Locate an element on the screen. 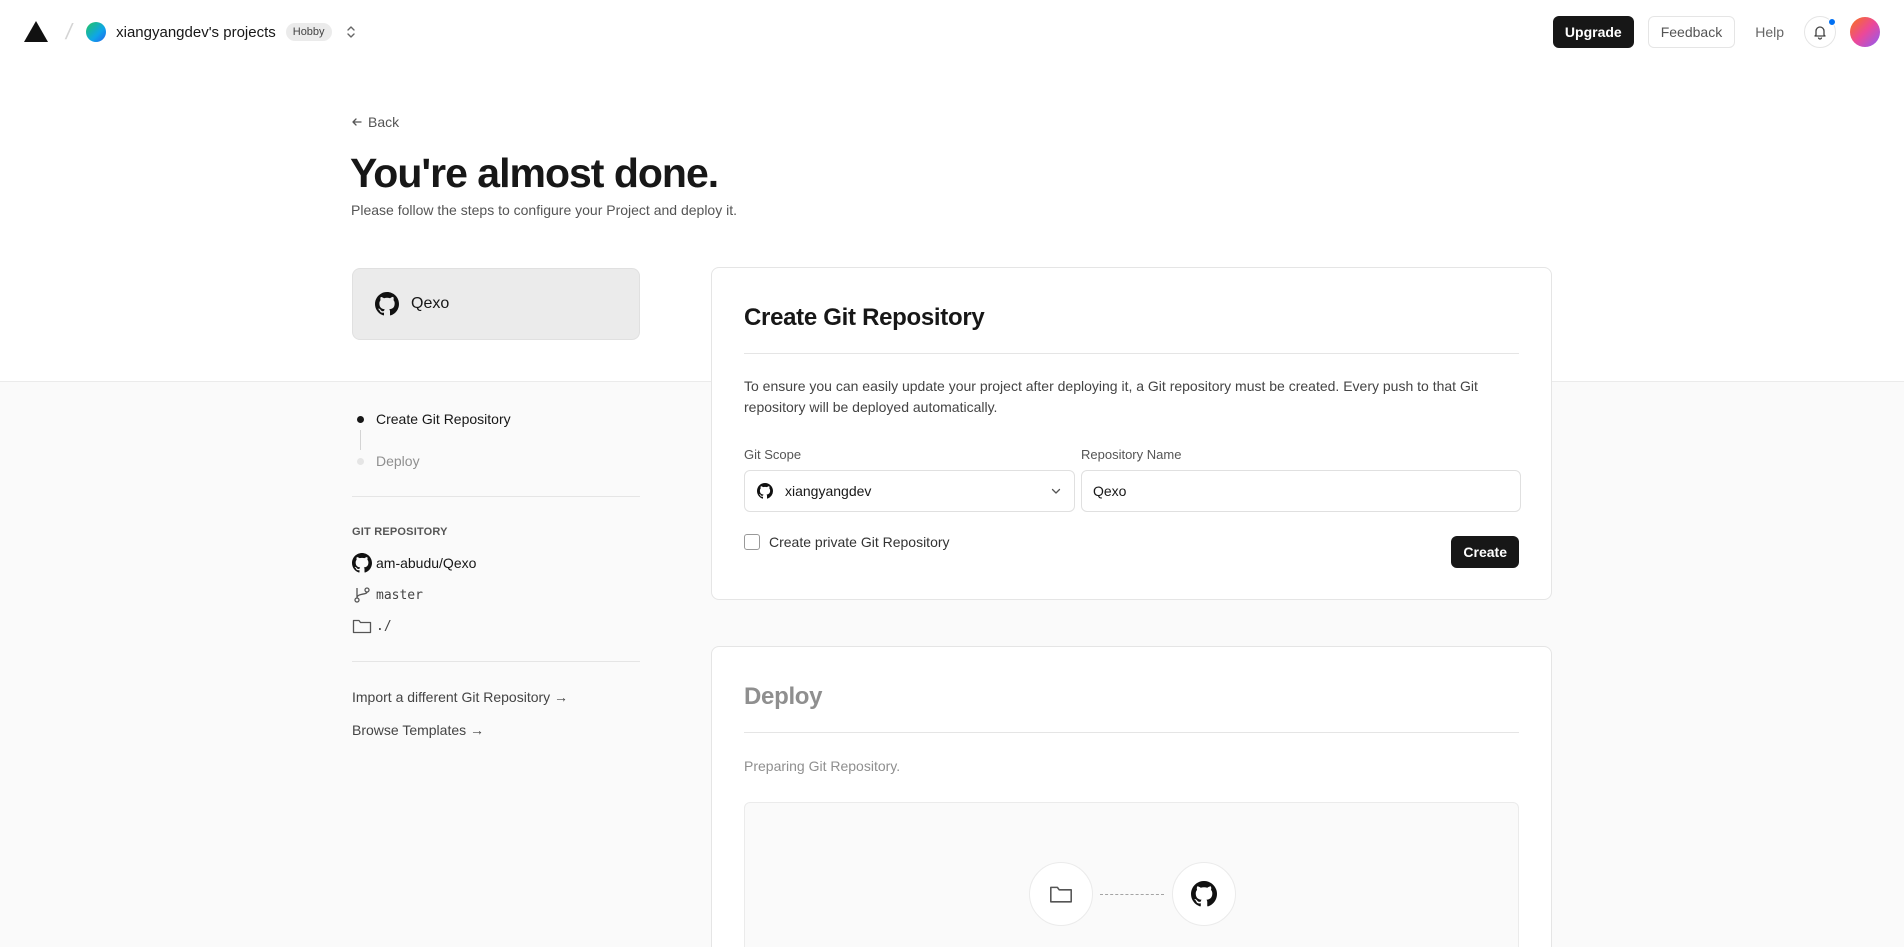 This screenshot has height=947, width=1904. step-label: Create Git Repository is located at coordinates (443, 419).